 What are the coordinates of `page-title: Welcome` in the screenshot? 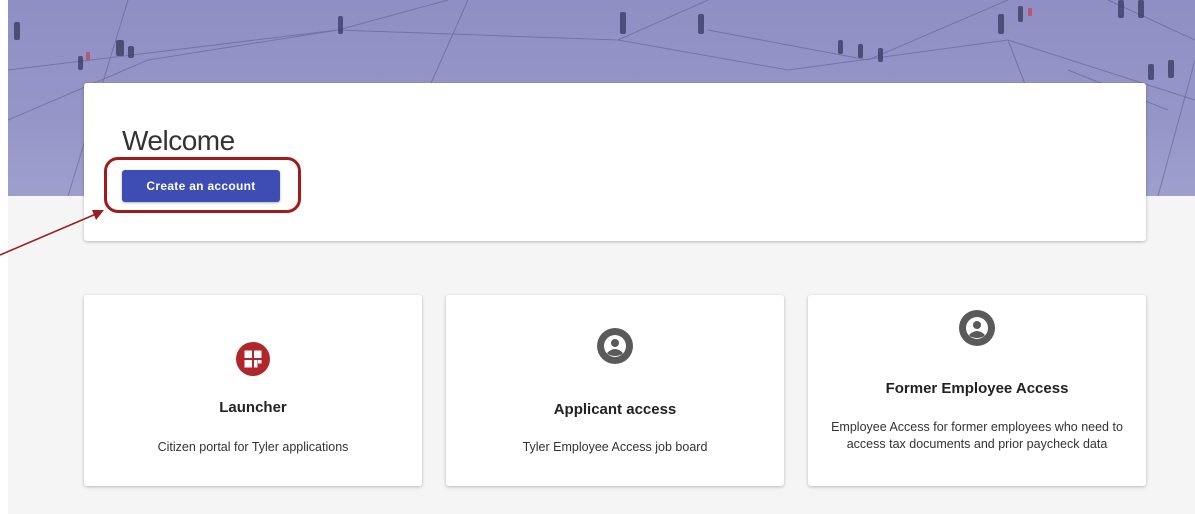 It's located at (178, 140).